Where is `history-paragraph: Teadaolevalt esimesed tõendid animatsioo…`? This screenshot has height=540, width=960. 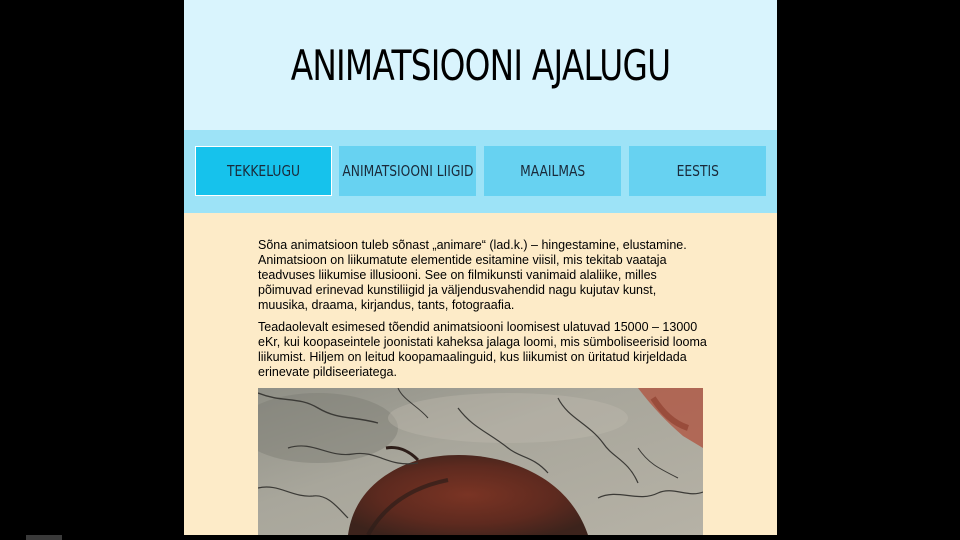 history-paragraph: Teadaolevalt esimesed tõendid animatsioo… is located at coordinates (482, 349).